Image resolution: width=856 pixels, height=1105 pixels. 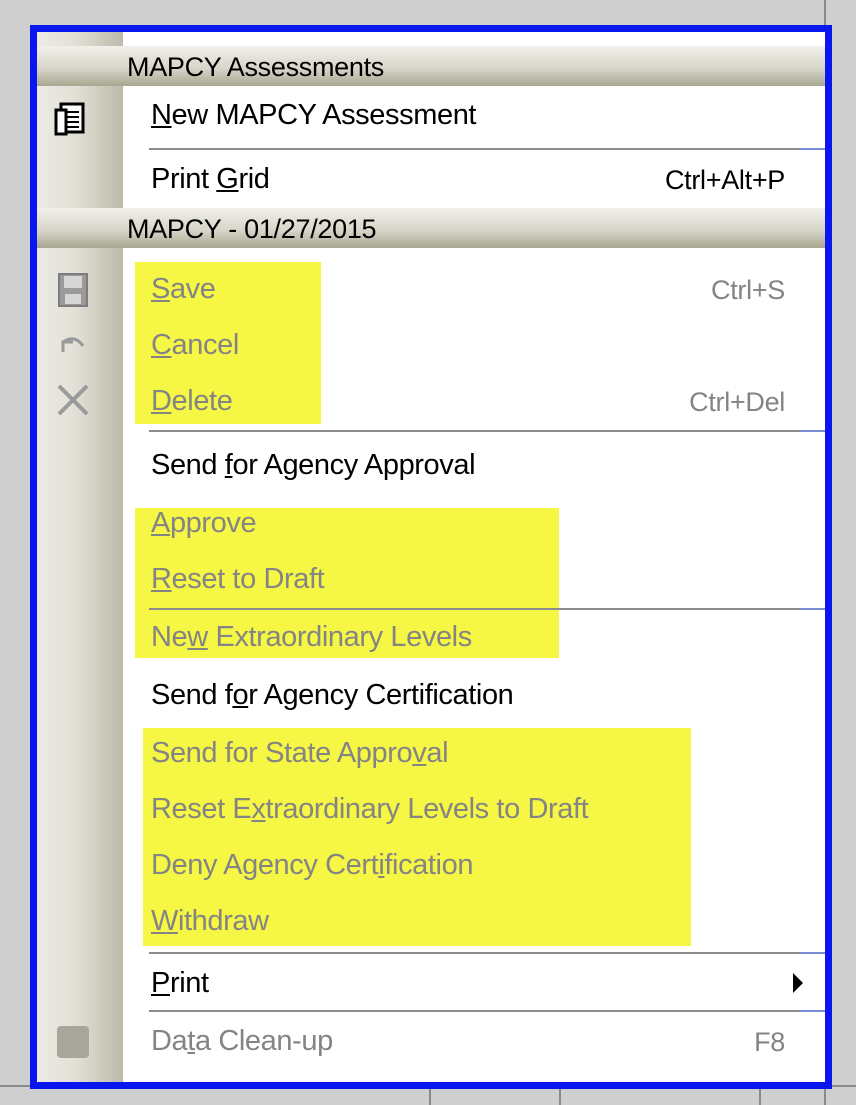 I want to click on shortcut-label: F8, so click(x=769, y=1042).